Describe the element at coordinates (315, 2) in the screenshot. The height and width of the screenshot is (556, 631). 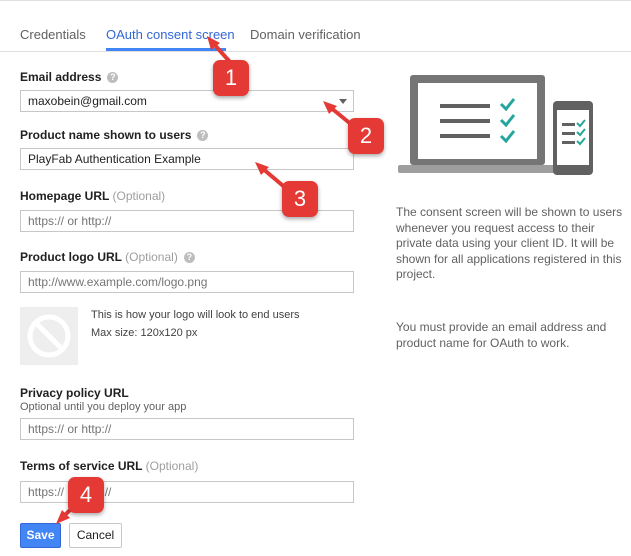
I see `top-divider` at that location.